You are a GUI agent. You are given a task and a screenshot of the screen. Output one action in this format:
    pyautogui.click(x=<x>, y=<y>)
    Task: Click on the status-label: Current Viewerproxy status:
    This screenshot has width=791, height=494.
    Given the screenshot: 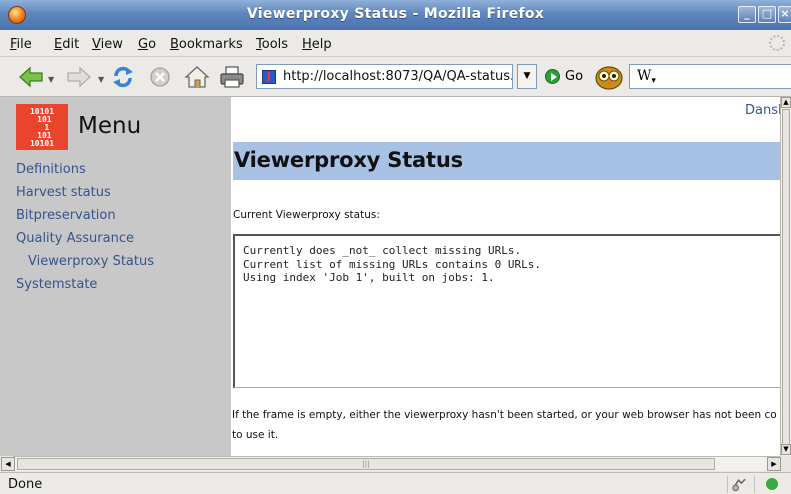 What is the action you would take?
    pyautogui.click(x=306, y=215)
    